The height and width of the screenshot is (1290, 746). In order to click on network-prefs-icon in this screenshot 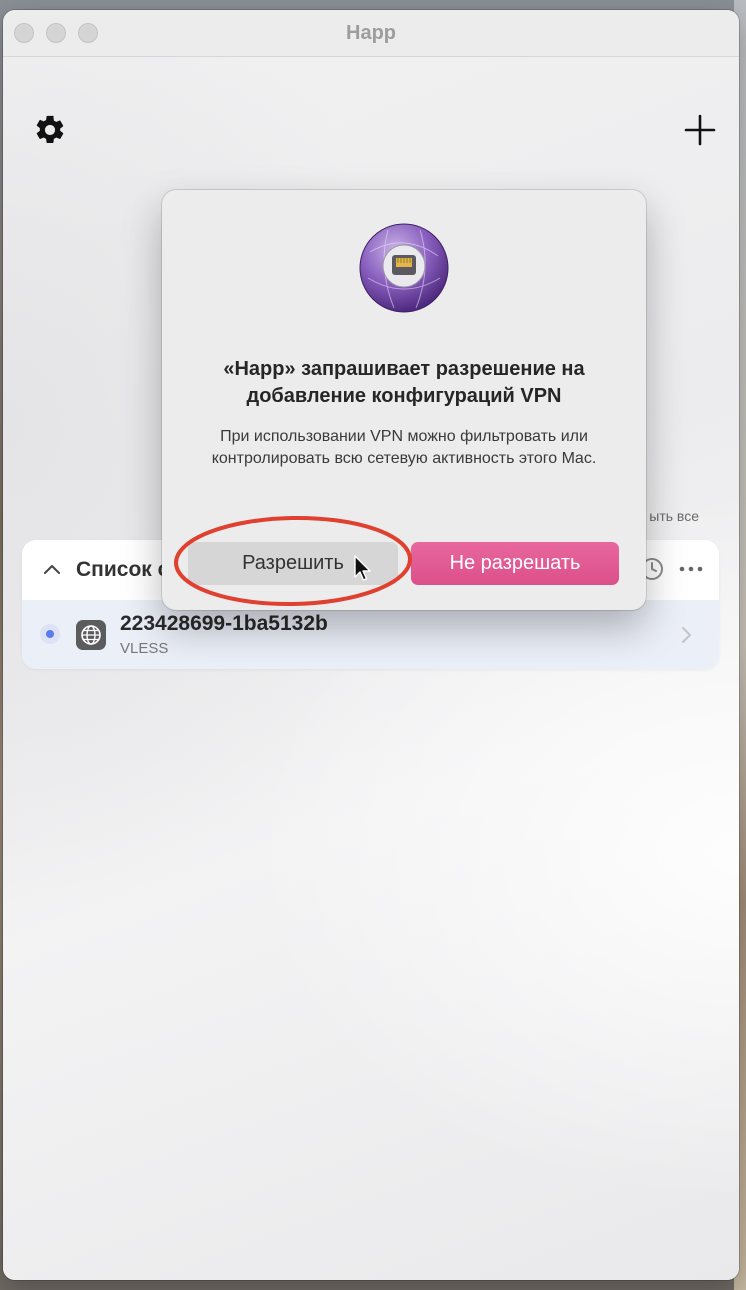, I will do `click(404, 268)`.